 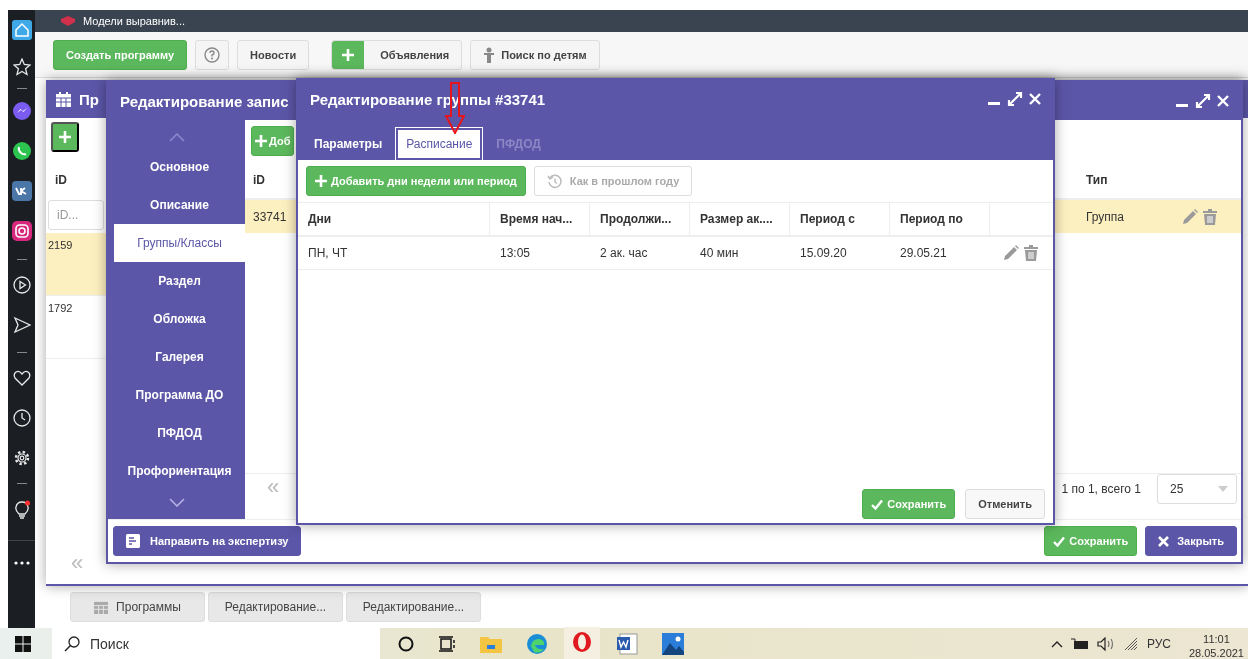 What do you see at coordinates (21, 378) in the screenshot?
I see `heart-icon` at bounding box center [21, 378].